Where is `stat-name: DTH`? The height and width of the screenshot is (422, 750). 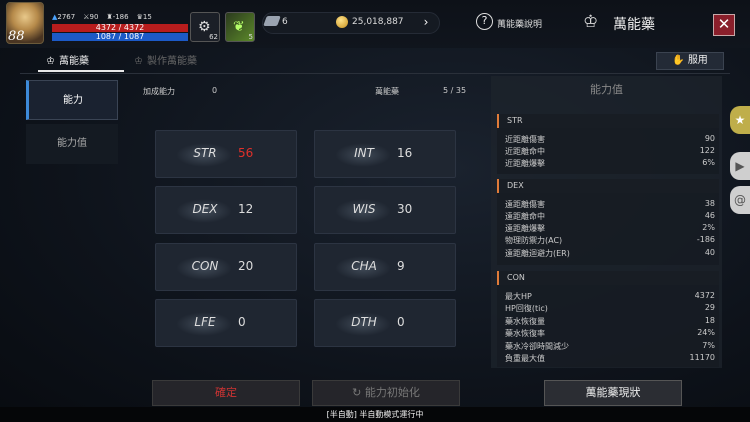
stat-name: DTH is located at coordinates (364, 322).